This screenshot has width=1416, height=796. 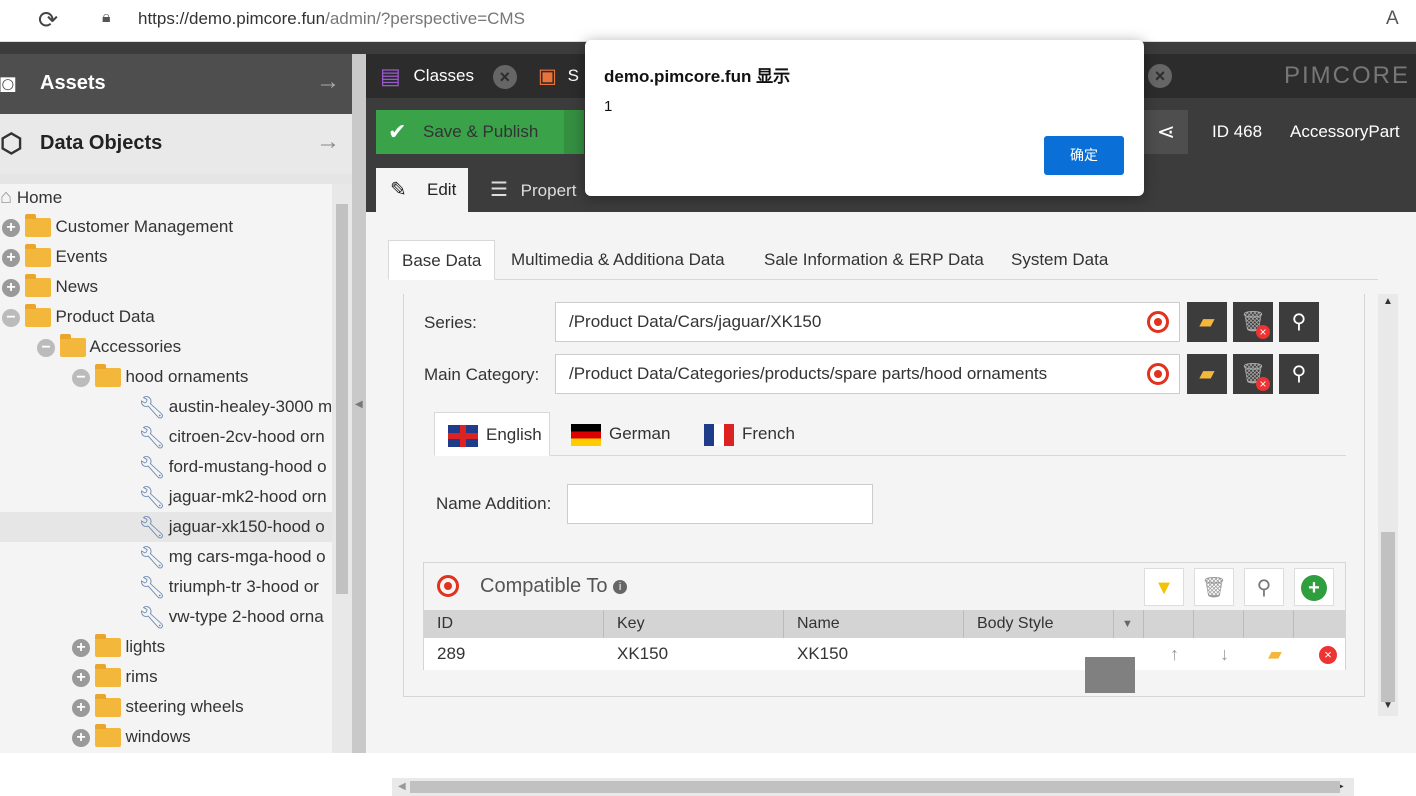 I want to click on move-up-icon: ↑, so click(x=1168, y=654).